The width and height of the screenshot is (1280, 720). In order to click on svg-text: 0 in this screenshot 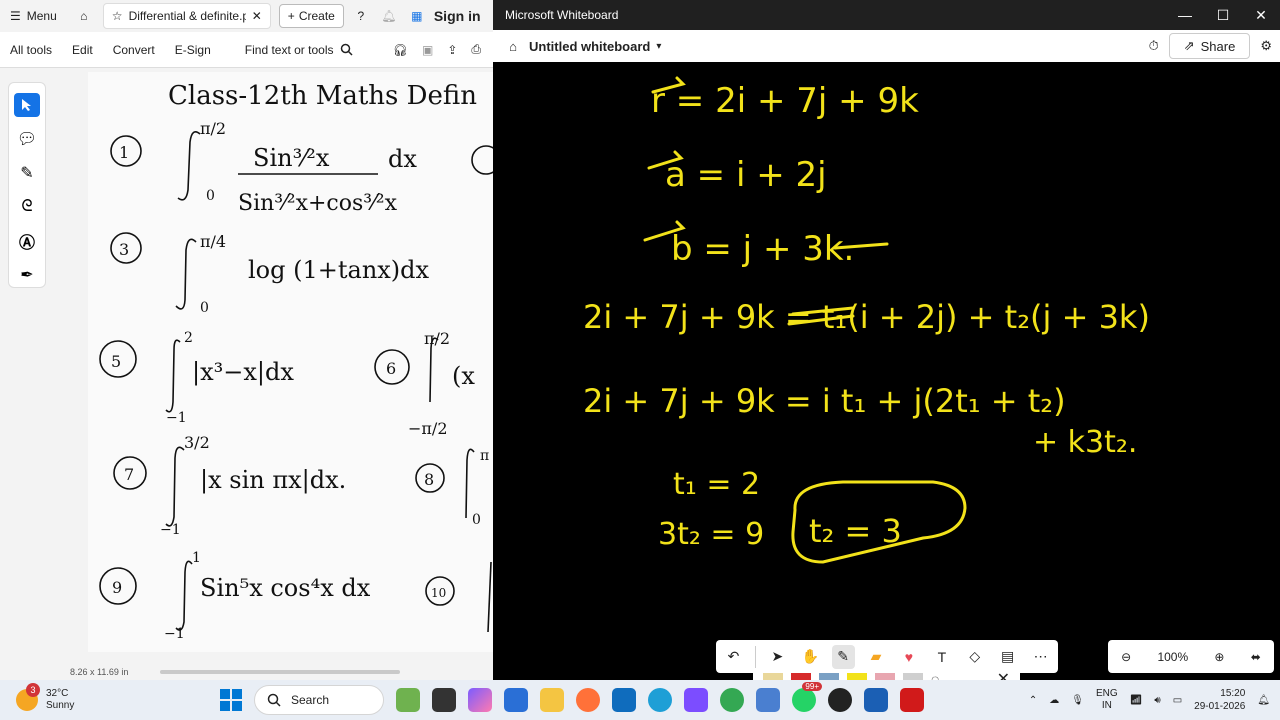, I will do `click(210, 196)`.